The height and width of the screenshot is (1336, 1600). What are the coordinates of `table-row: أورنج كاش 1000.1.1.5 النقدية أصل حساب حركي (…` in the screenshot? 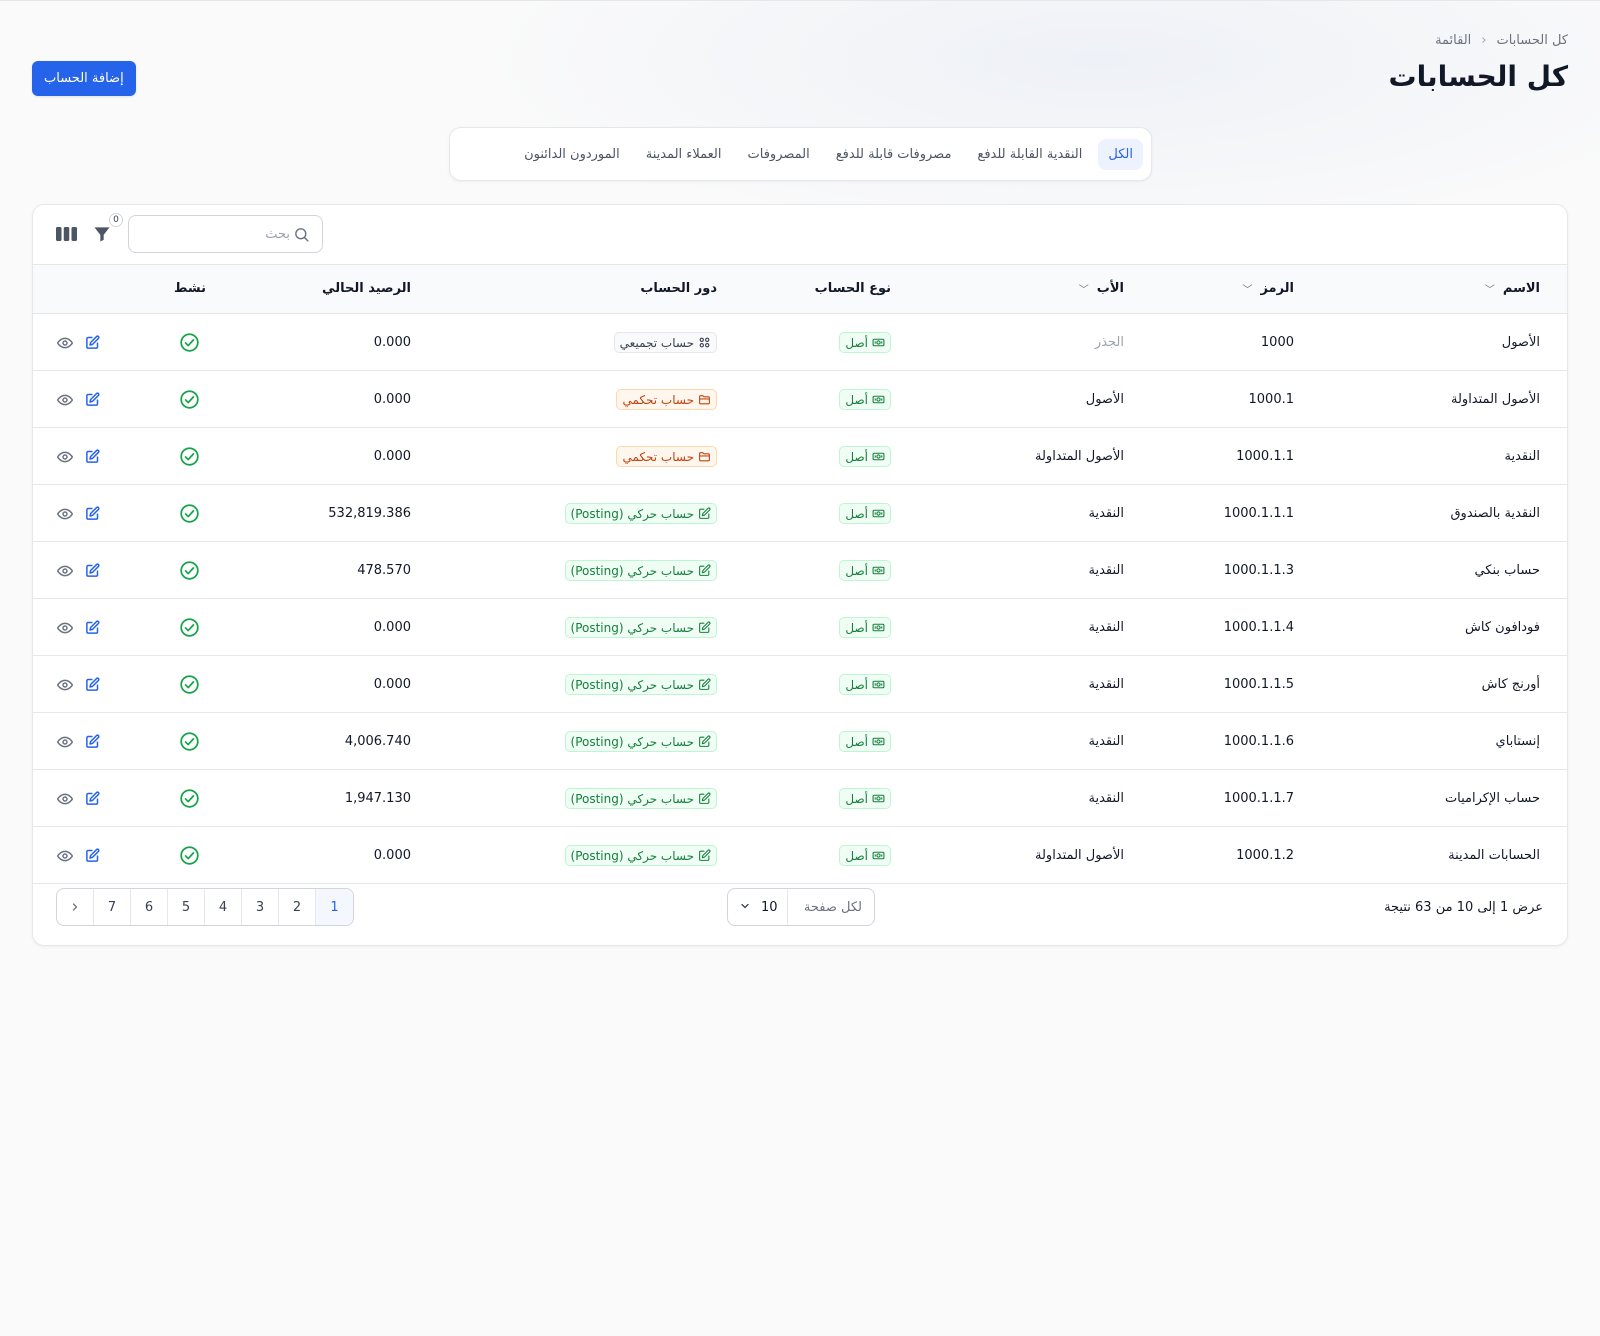 It's located at (800, 684).